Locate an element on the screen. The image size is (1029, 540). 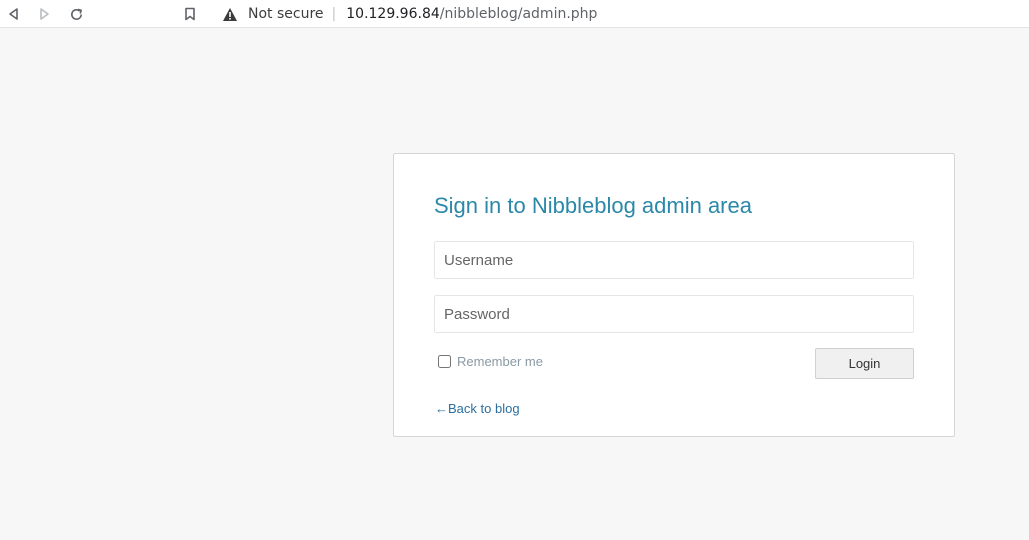
reload-button is located at coordinates (76, 14).